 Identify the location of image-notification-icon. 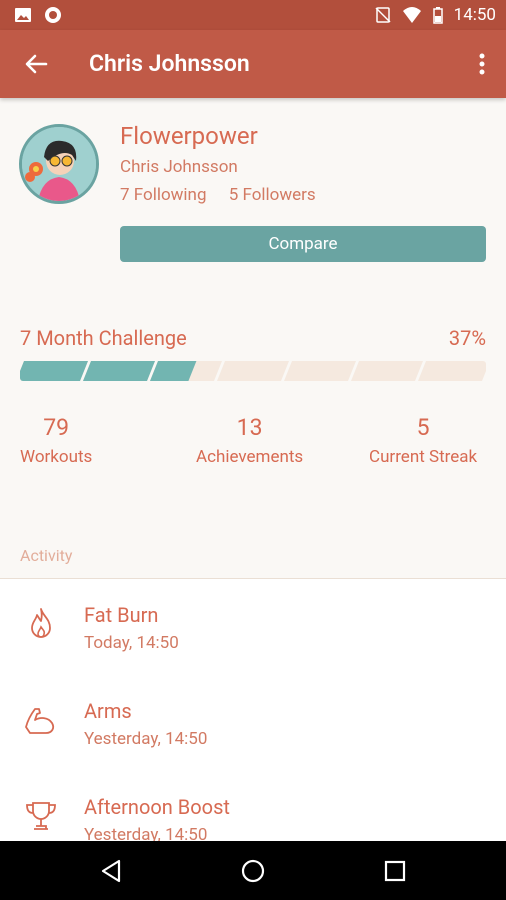
(23, 15).